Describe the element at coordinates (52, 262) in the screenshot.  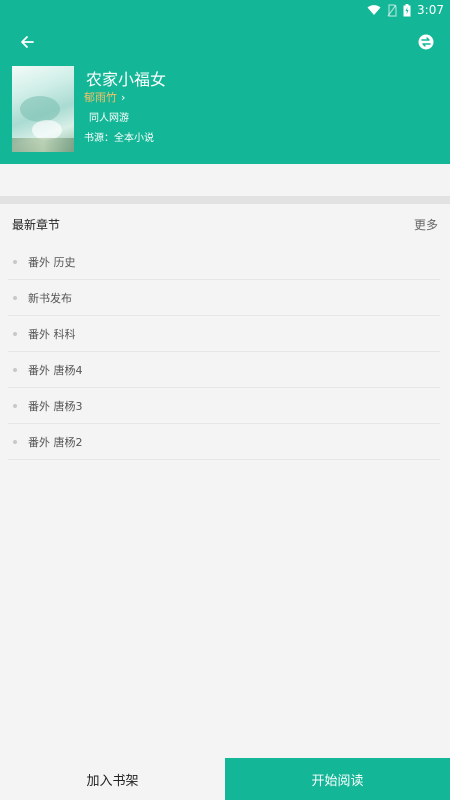
I see `chapter-label: 番外 历史` at that location.